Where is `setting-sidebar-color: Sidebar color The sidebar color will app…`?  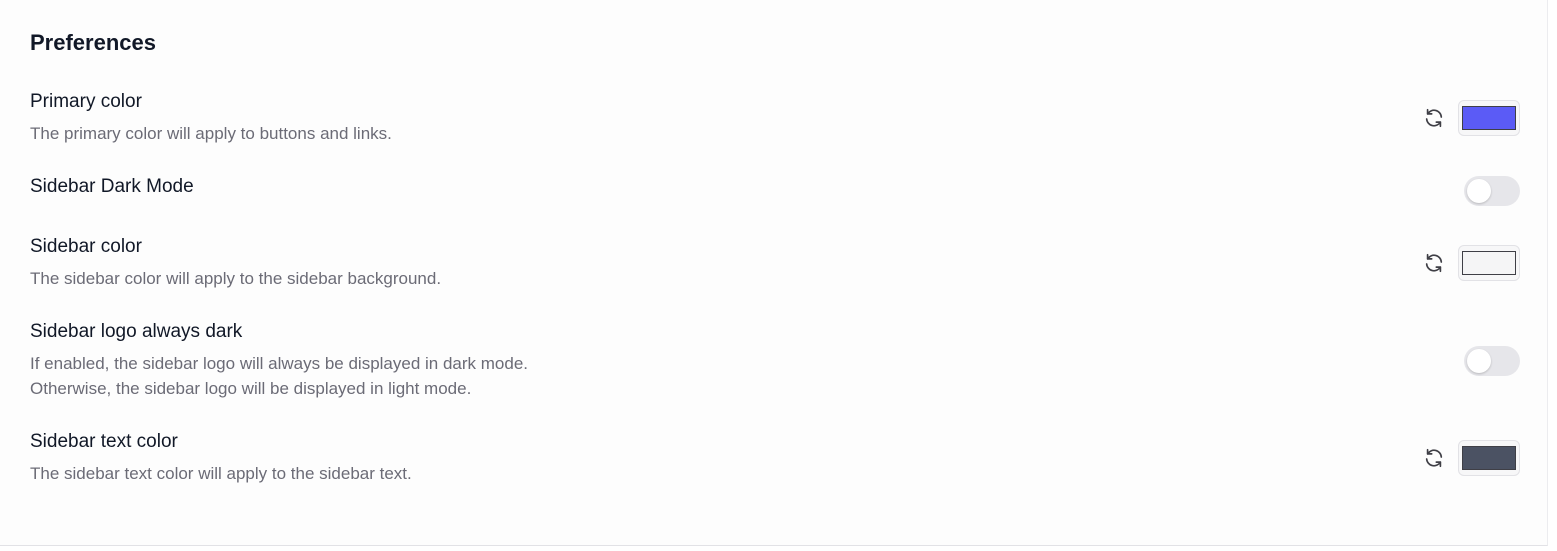
setting-sidebar-color: Sidebar color The sidebar color will app… is located at coordinates (775, 263).